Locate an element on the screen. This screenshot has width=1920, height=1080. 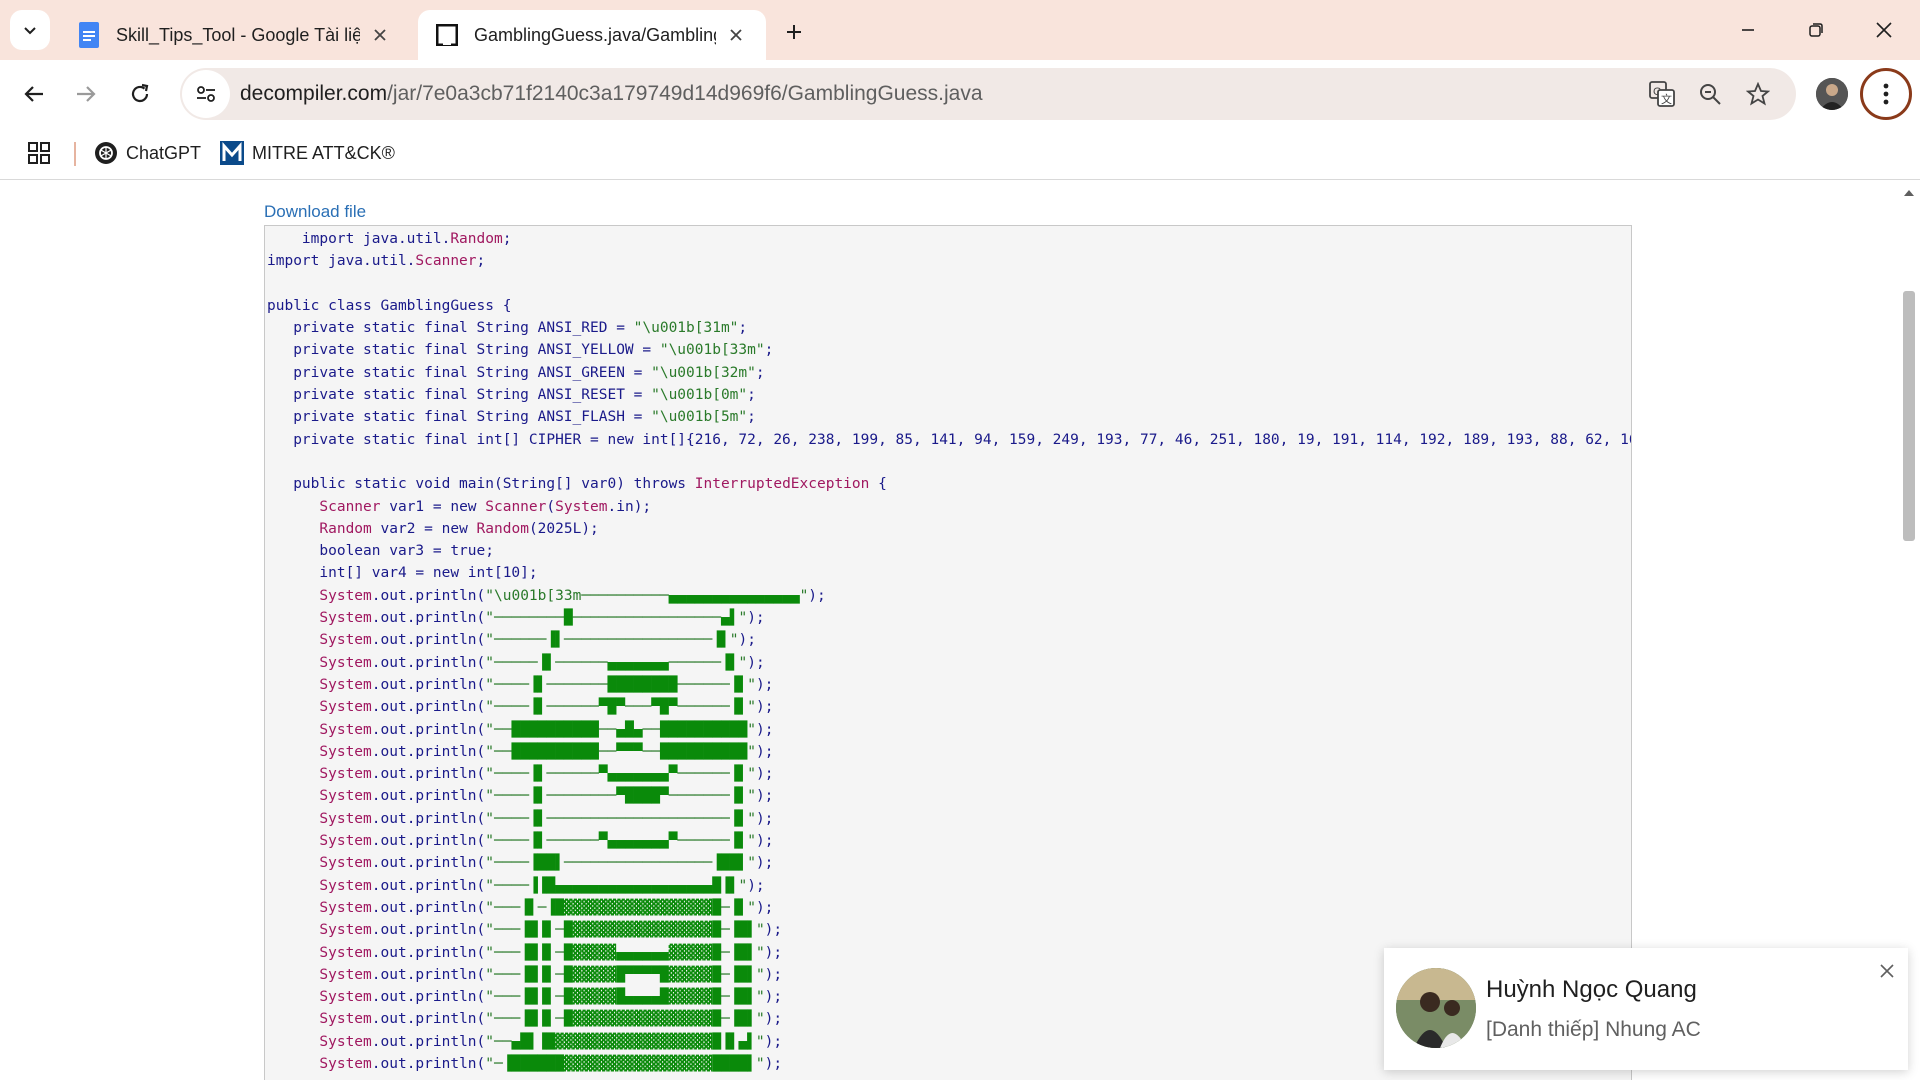
code-line: int[] var4 = new int[10]; is located at coordinates (402, 573).